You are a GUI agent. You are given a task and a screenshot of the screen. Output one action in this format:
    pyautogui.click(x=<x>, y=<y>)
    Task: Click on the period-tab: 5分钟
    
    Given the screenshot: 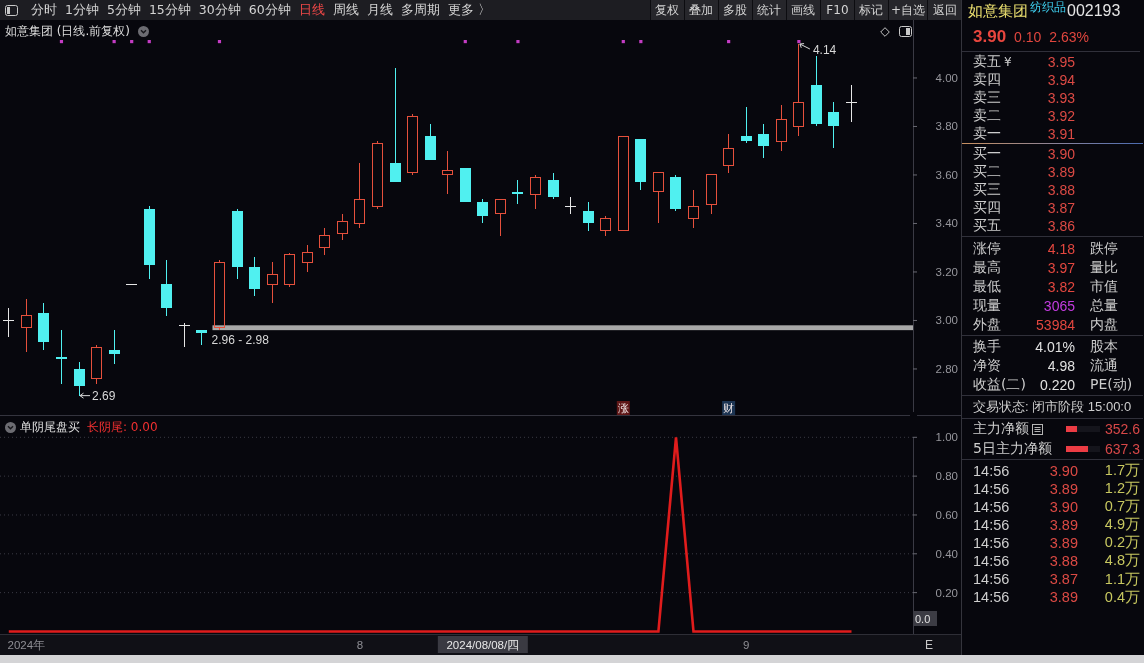 What is the action you would take?
    pyautogui.click(x=123, y=10)
    